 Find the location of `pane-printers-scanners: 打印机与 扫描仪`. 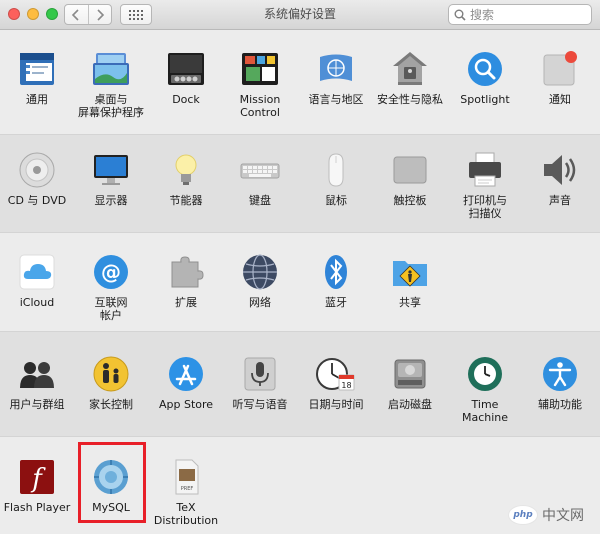

pane-printers-scanners: 打印机与 扫描仪 is located at coordinates (485, 185).